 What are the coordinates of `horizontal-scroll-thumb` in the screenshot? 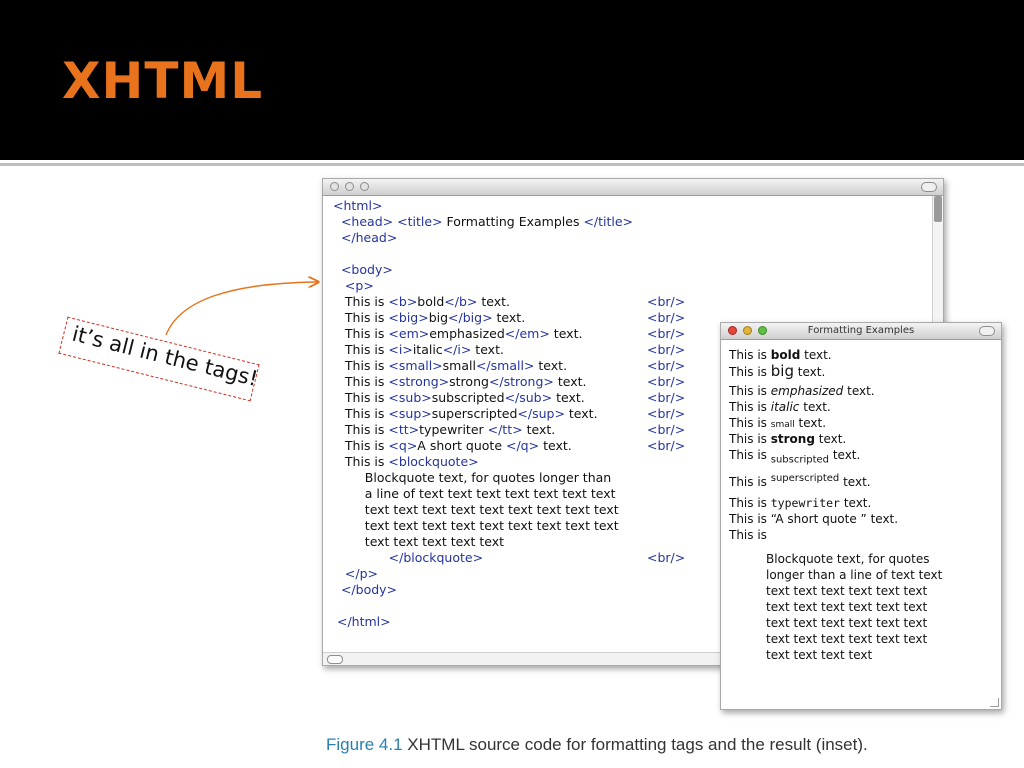 It's located at (335, 659).